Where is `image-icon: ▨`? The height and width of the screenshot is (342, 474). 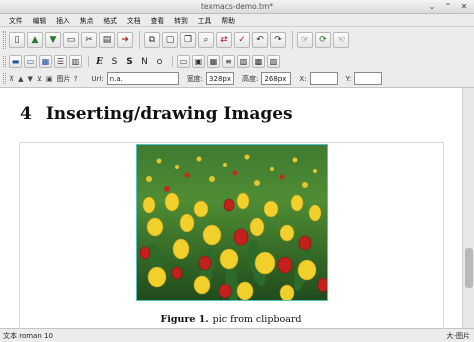 image-icon: ▨ is located at coordinates (243, 61).